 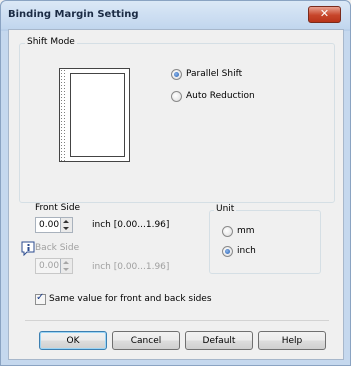 I want to click on back-side-value: 0.00, so click(x=49, y=266).